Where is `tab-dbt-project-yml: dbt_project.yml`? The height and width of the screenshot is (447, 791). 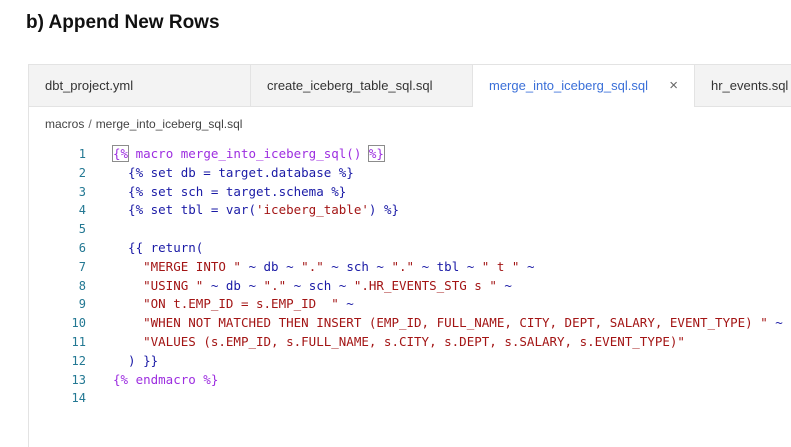 tab-dbt-project-yml: dbt_project.yml is located at coordinates (140, 85).